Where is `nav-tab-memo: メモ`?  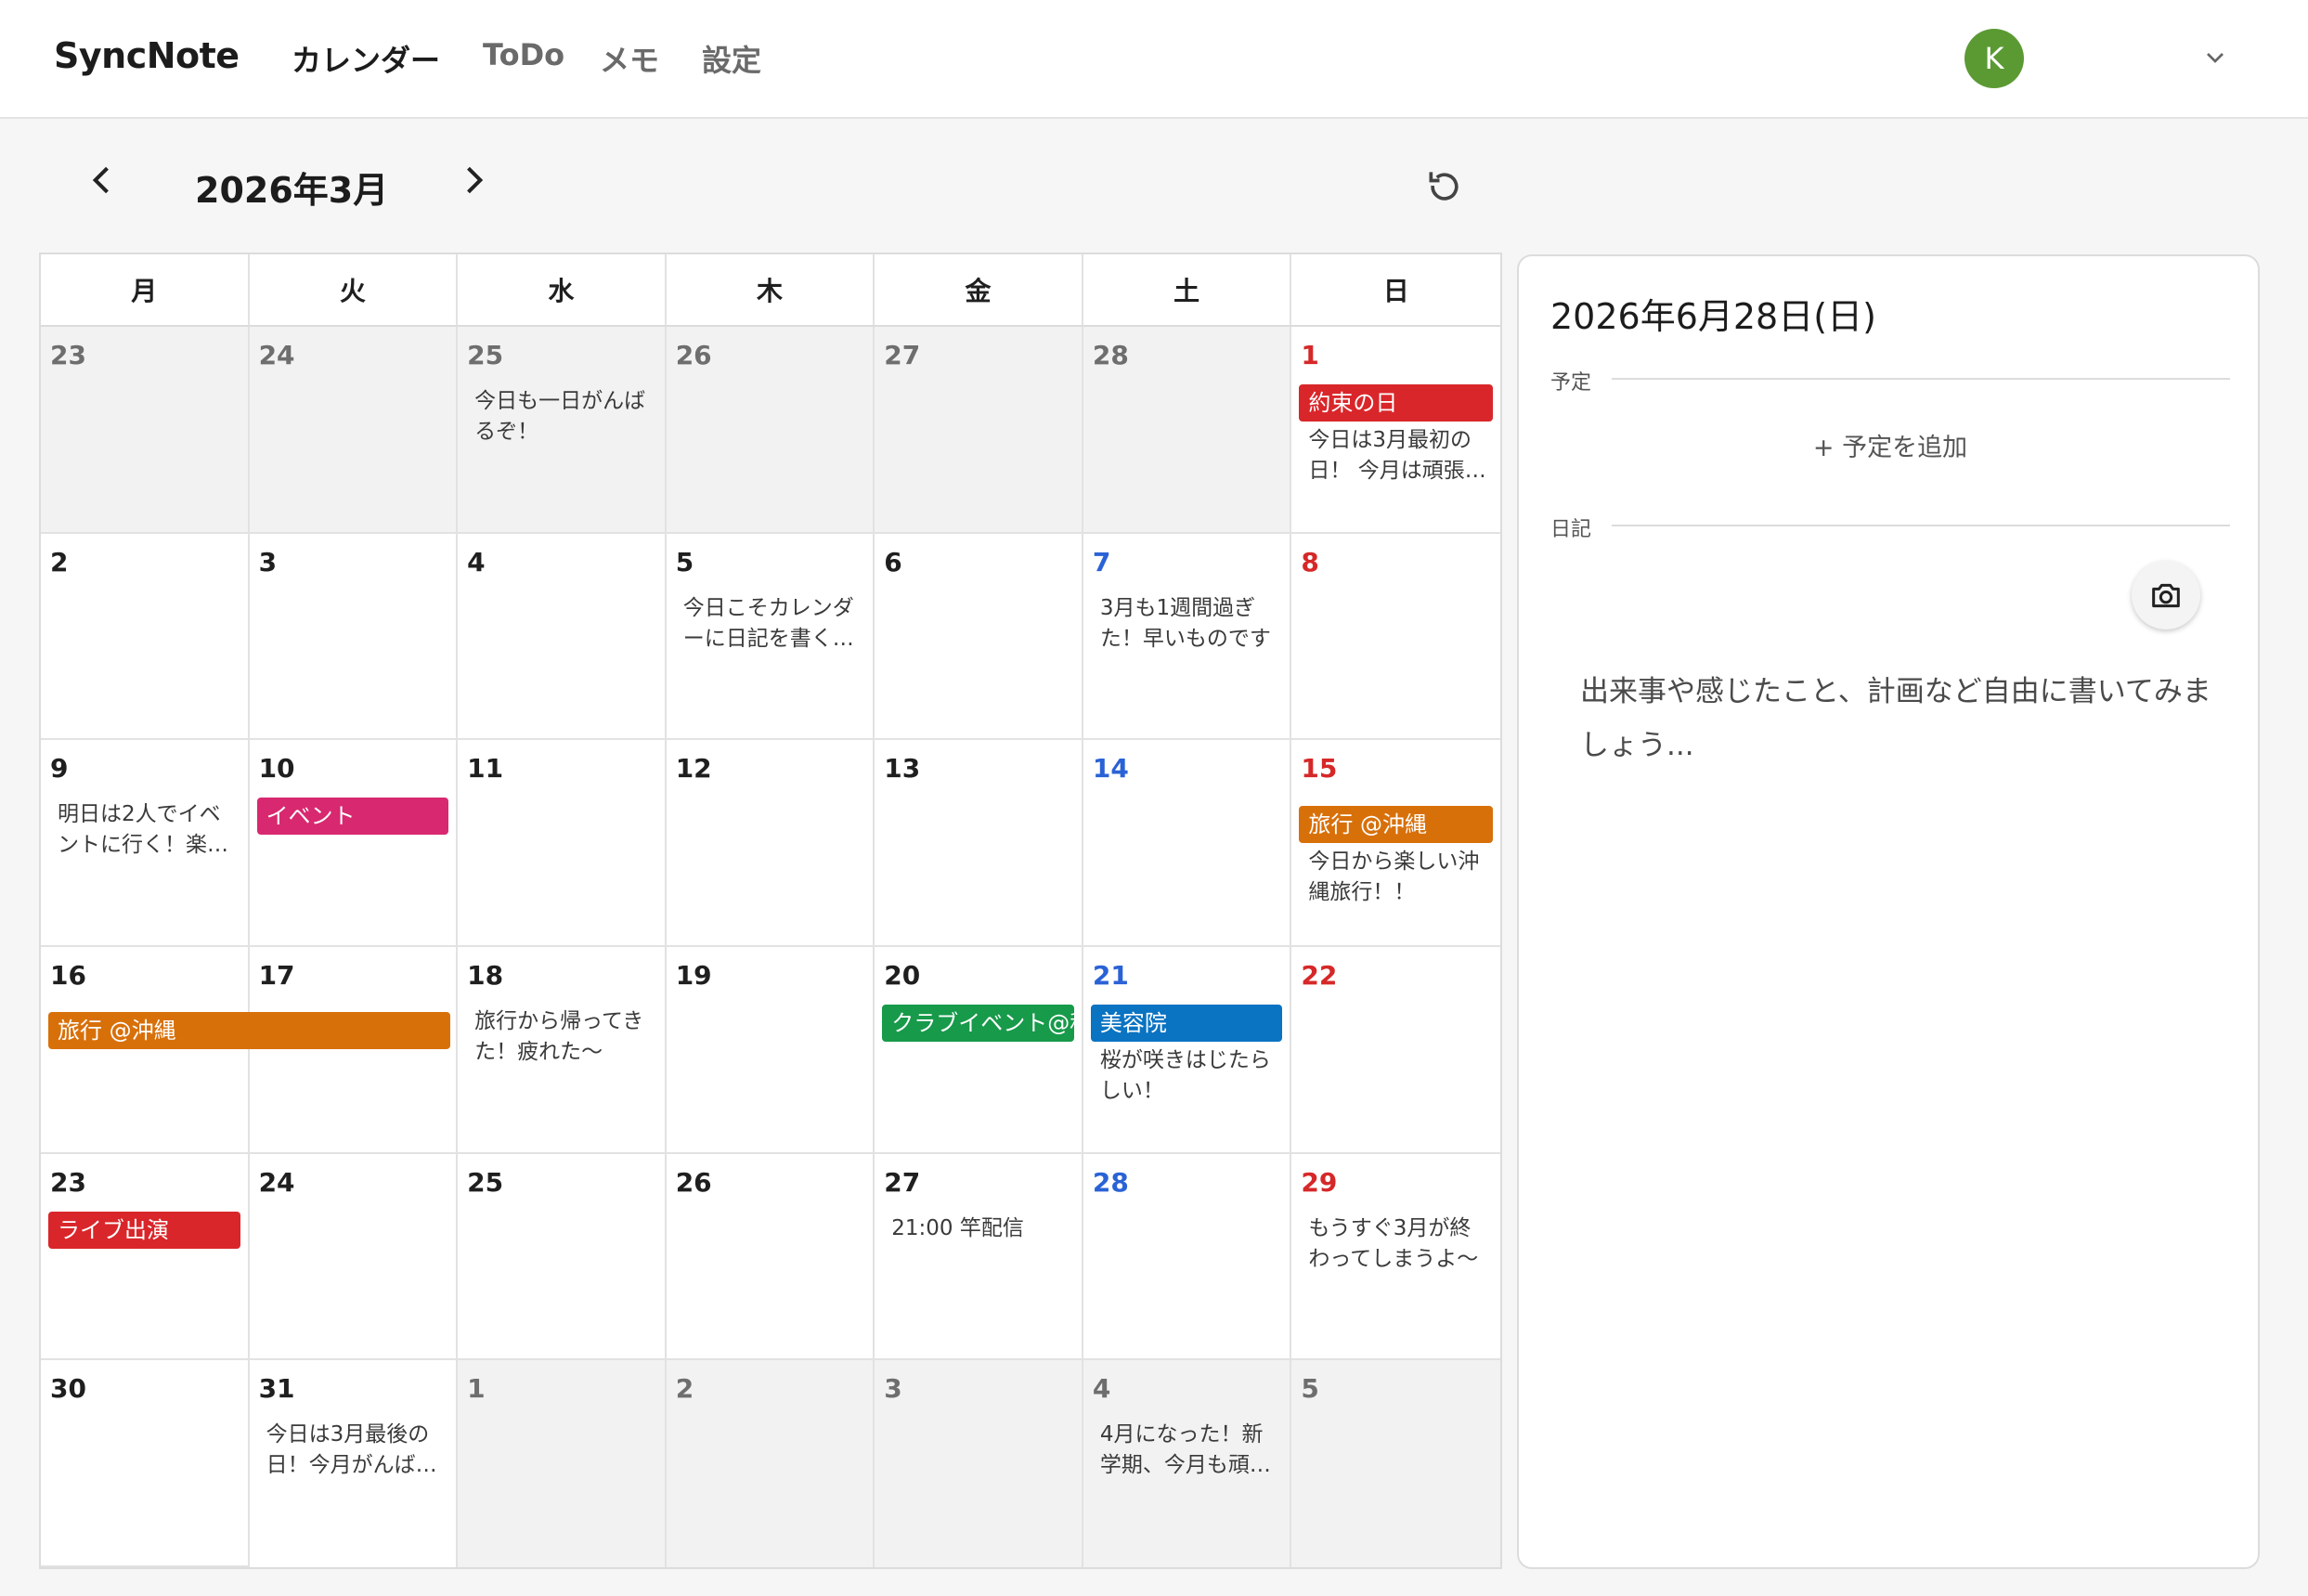
nav-tab-memo: メモ is located at coordinates (629, 59).